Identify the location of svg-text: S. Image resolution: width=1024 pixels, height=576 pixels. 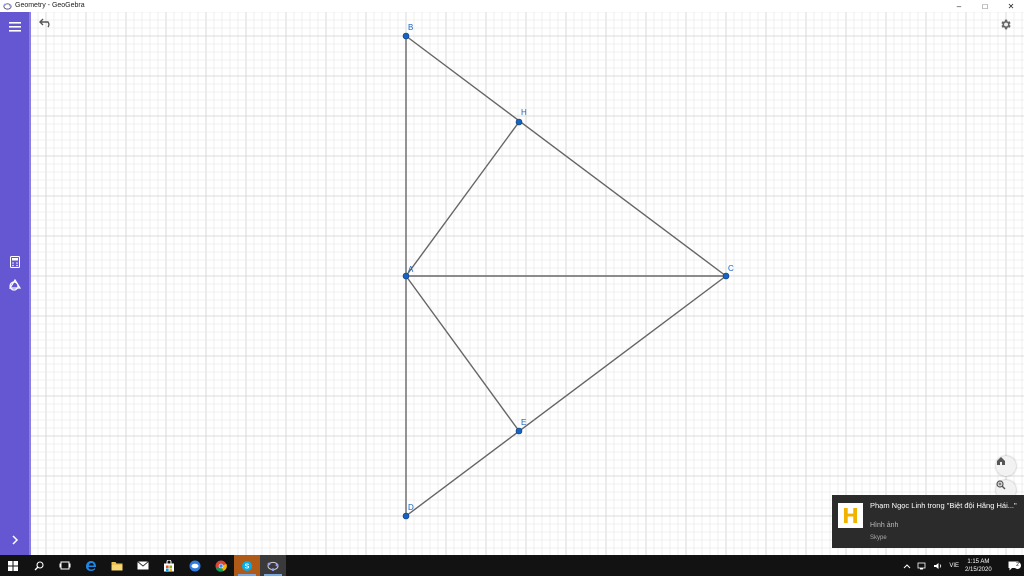
(247, 566).